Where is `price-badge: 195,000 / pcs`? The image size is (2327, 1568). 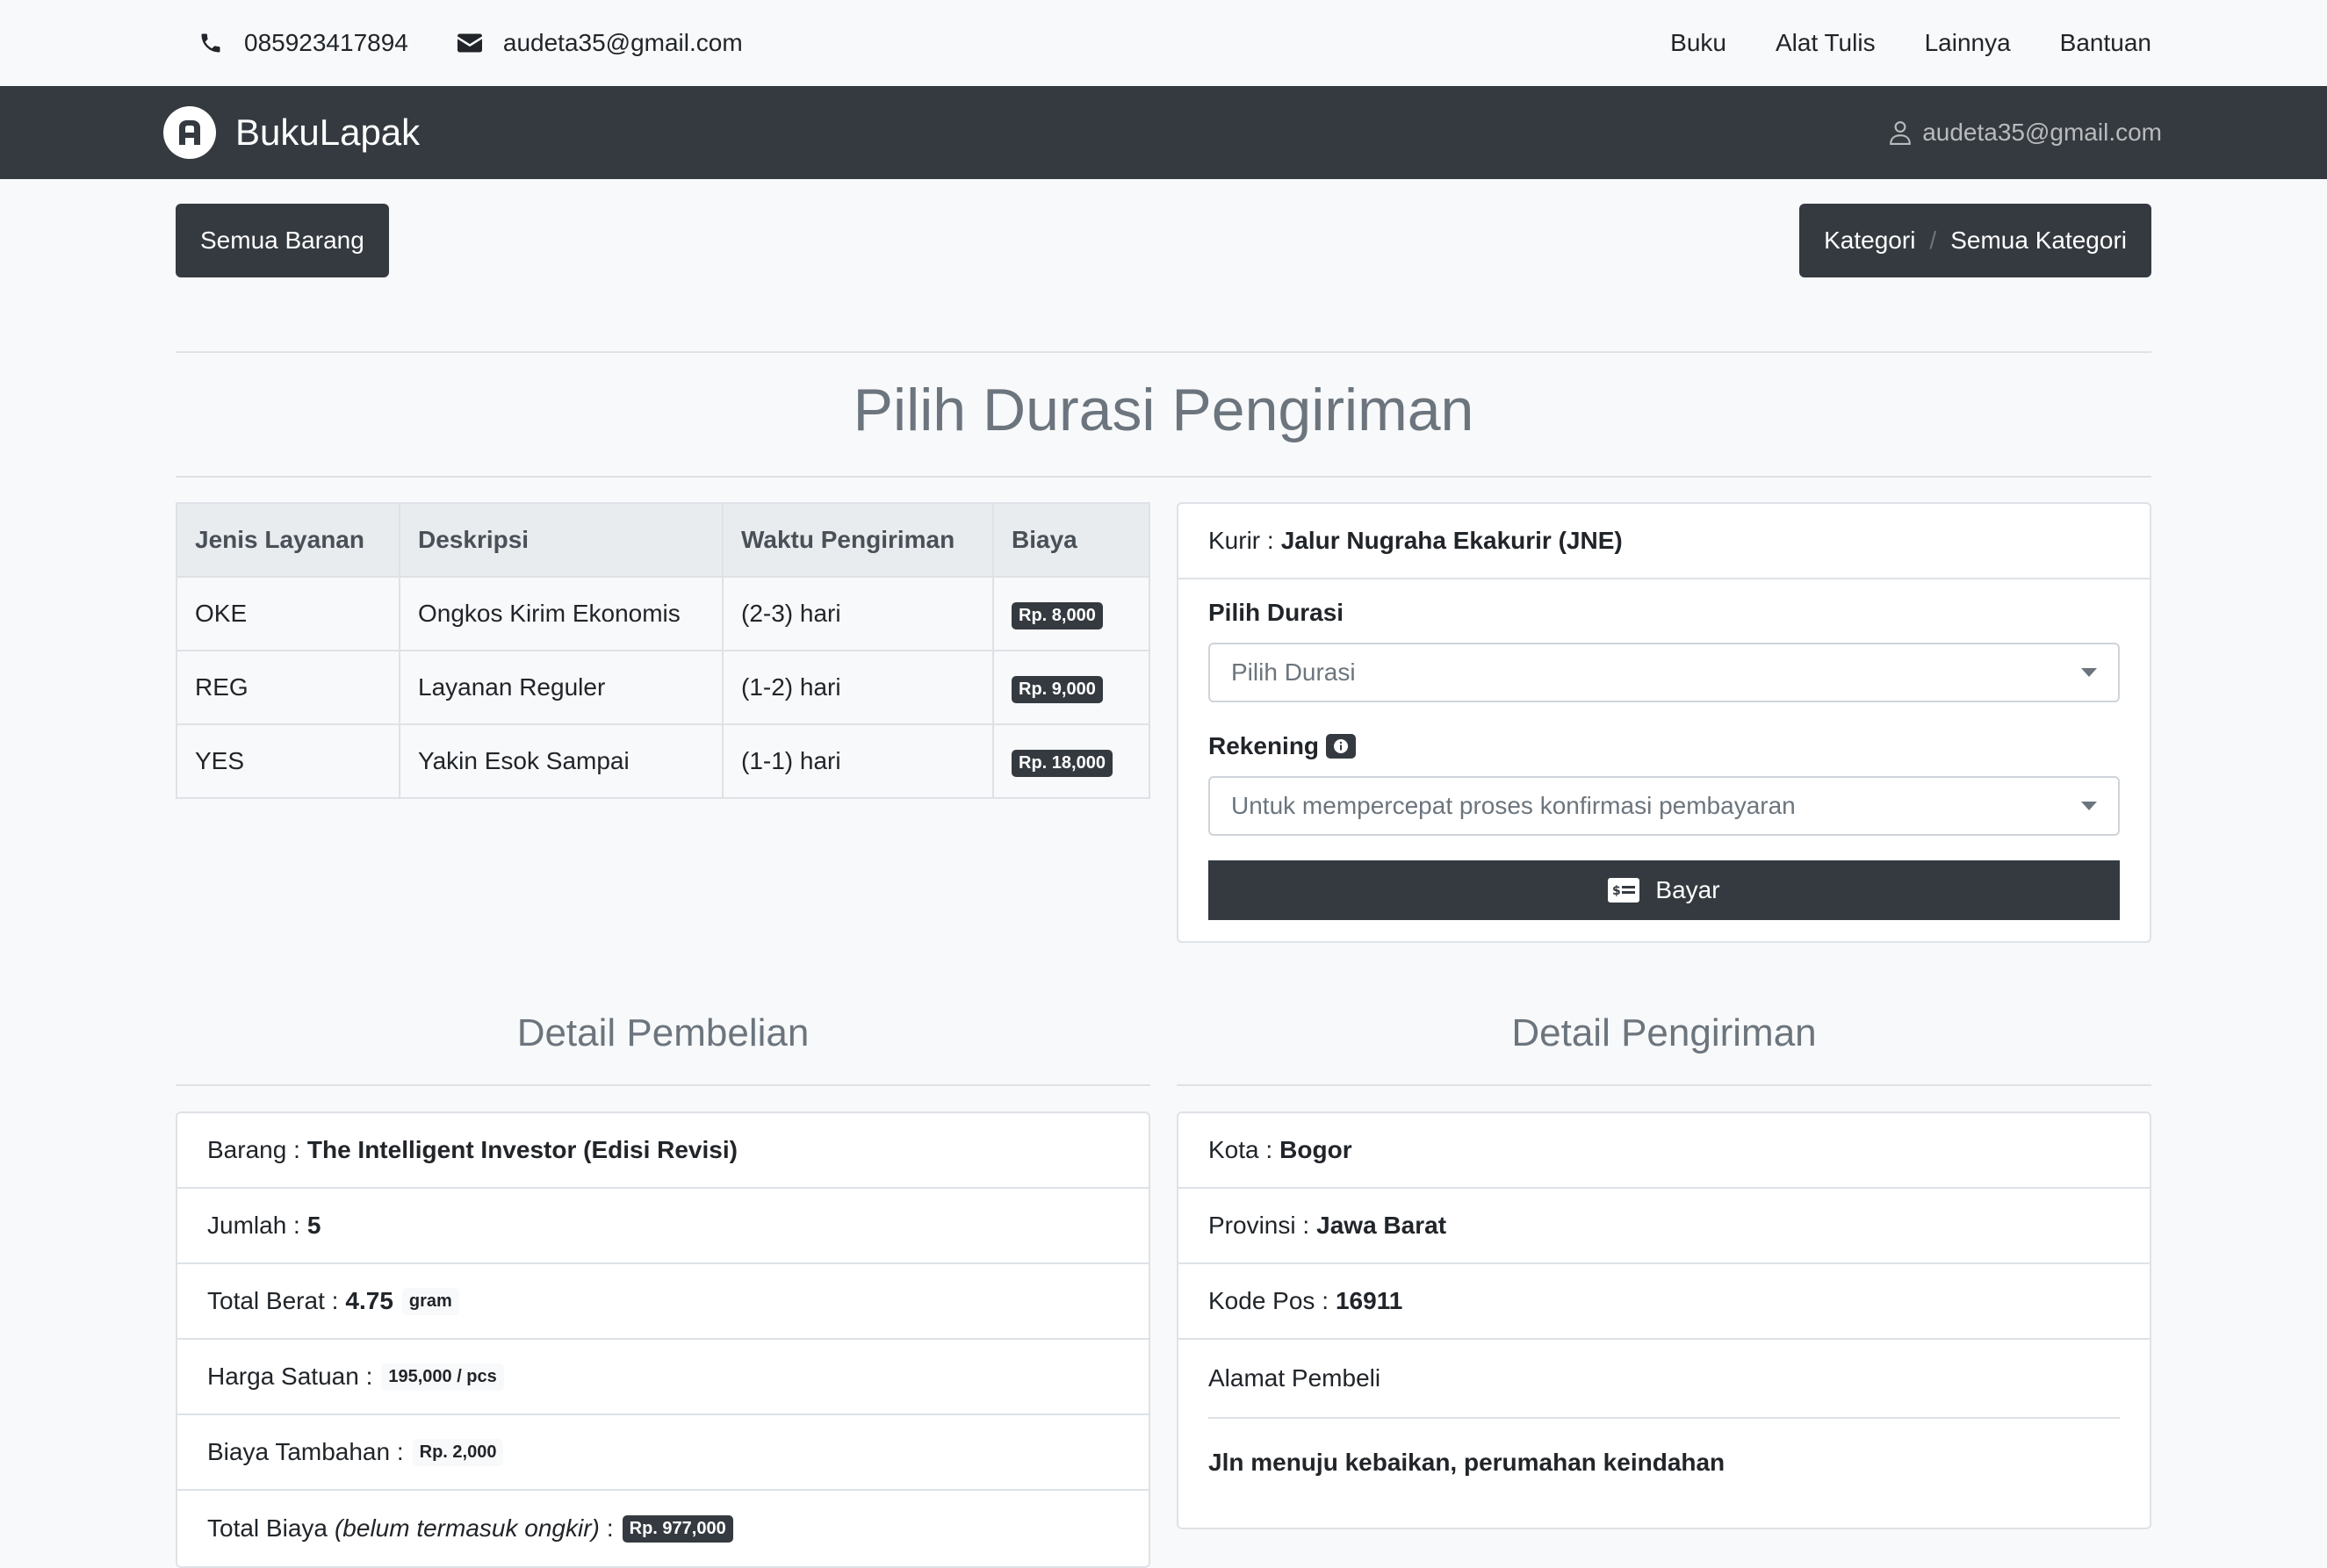 price-badge: 195,000 / pcs is located at coordinates (442, 1377).